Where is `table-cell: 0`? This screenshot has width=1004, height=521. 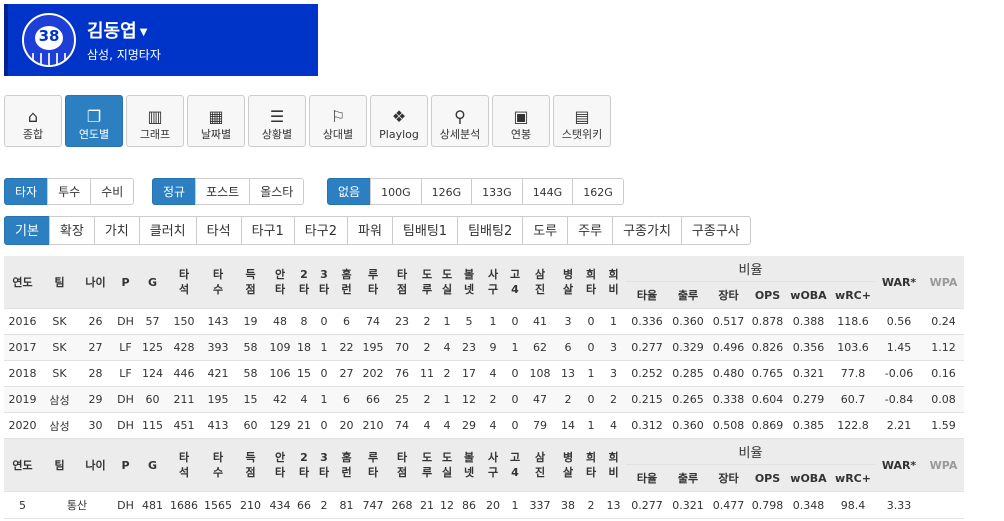 table-cell: 0 is located at coordinates (591, 347).